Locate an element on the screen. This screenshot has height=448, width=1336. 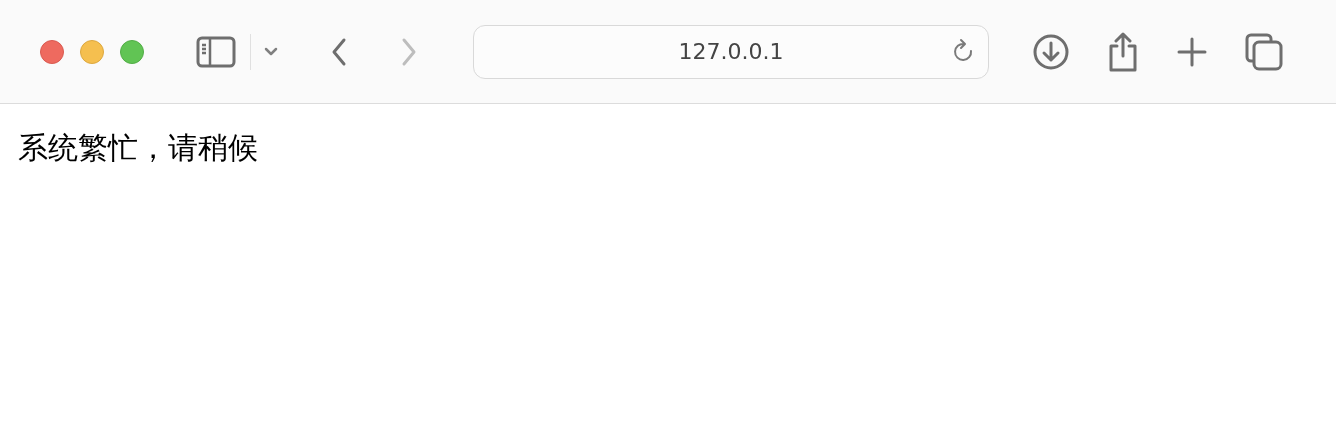
zoom-button is located at coordinates (132, 51).